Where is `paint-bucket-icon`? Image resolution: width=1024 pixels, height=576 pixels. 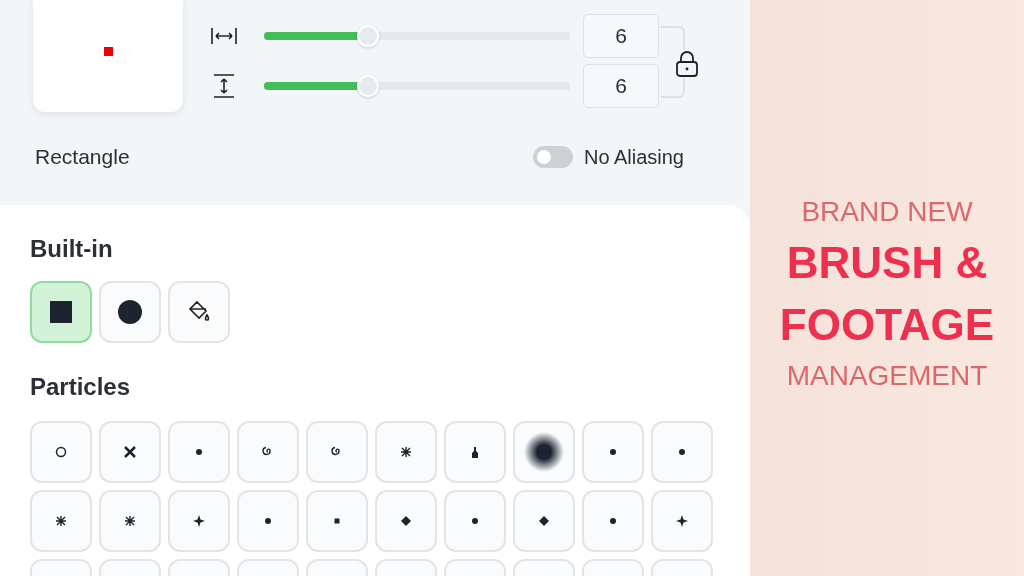 paint-bucket-icon is located at coordinates (199, 312).